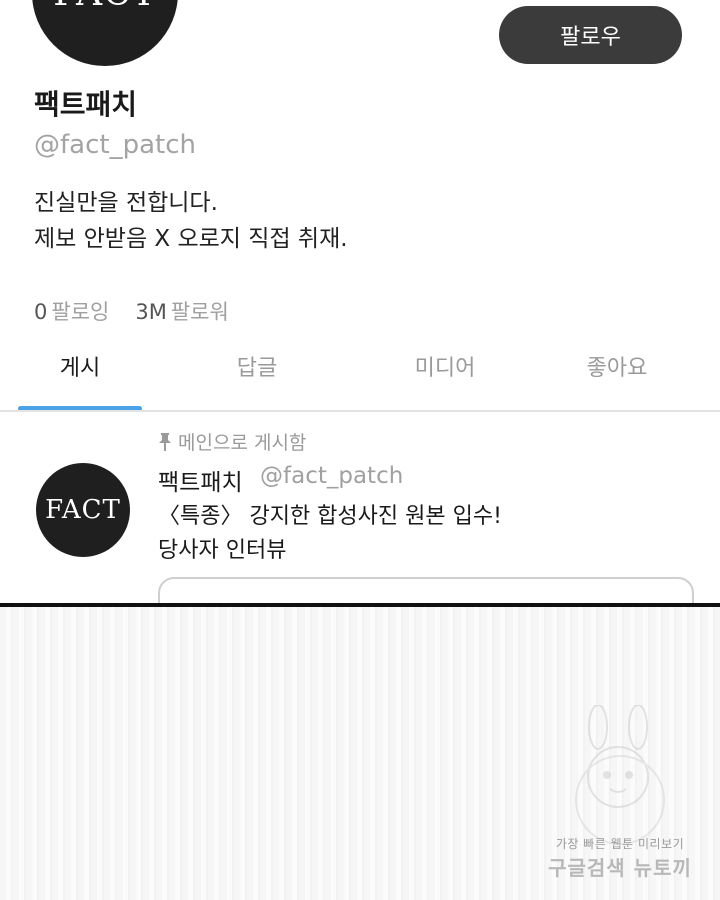 The image size is (720, 900). I want to click on followers-label: 팔로워, so click(199, 312).